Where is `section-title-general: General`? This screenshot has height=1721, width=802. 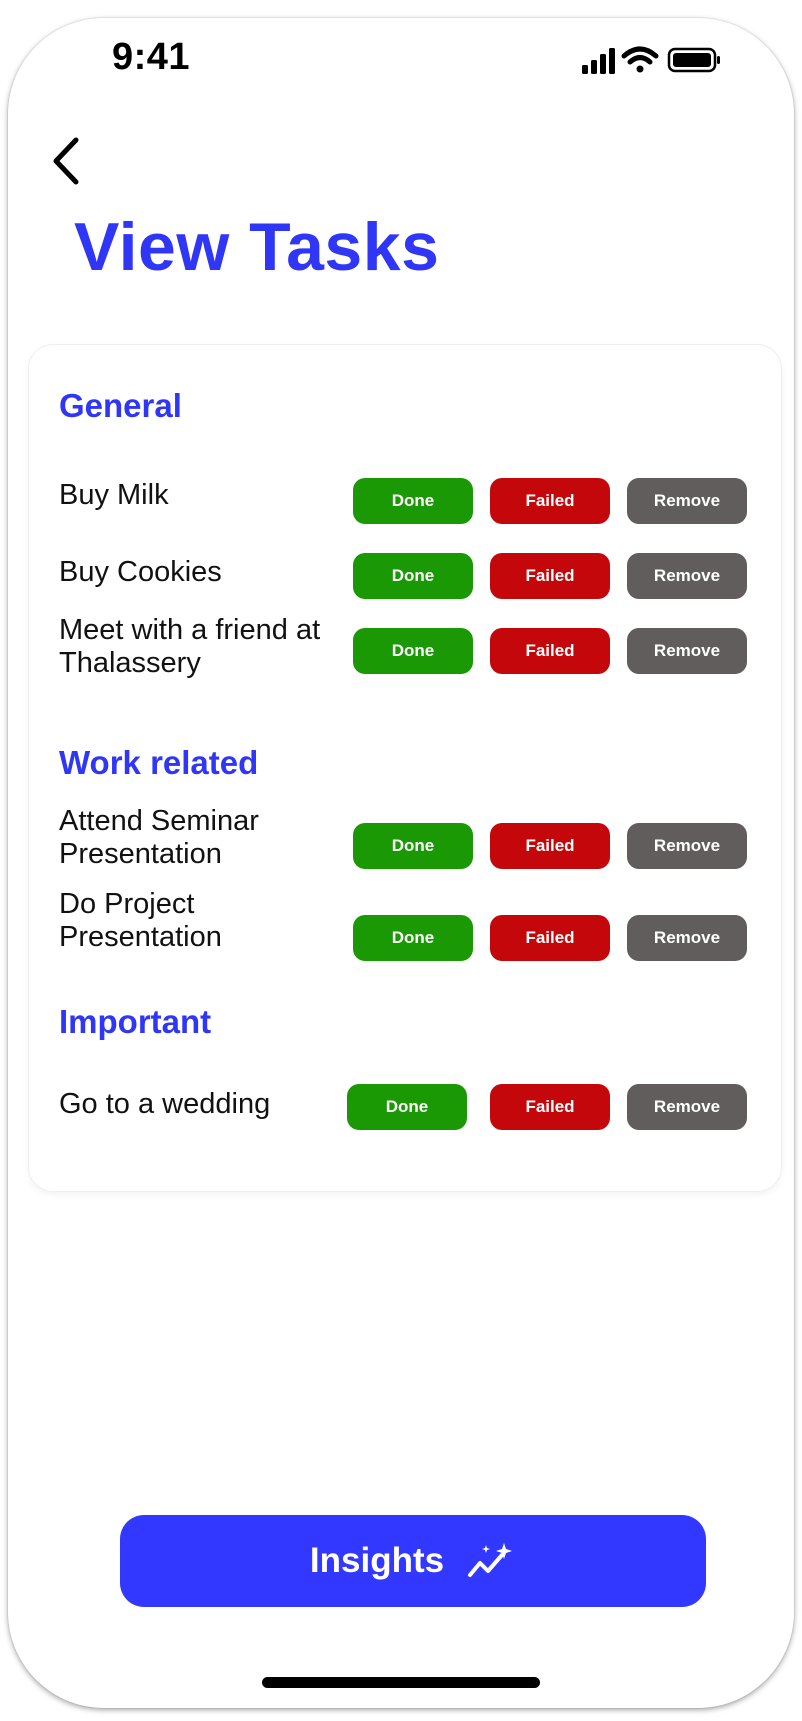 section-title-general: General is located at coordinates (120, 405).